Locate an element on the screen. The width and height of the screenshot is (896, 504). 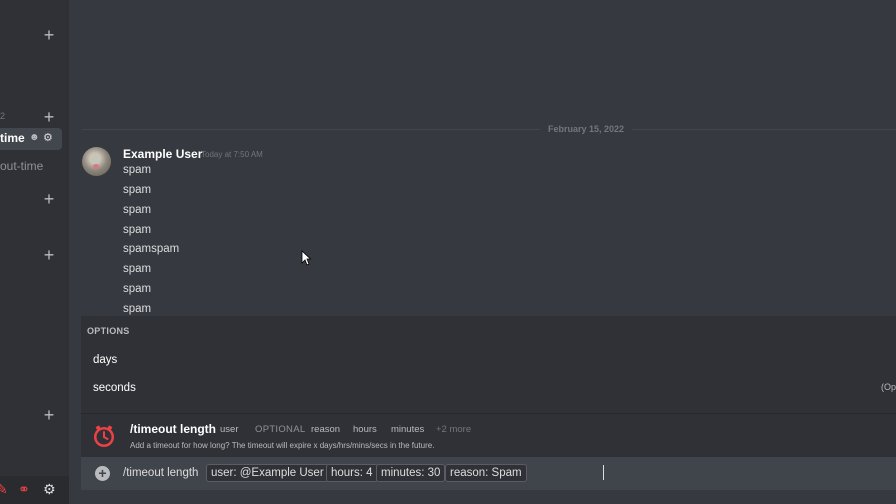
date-divider: February 15, 2022 is located at coordinates (586, 129).